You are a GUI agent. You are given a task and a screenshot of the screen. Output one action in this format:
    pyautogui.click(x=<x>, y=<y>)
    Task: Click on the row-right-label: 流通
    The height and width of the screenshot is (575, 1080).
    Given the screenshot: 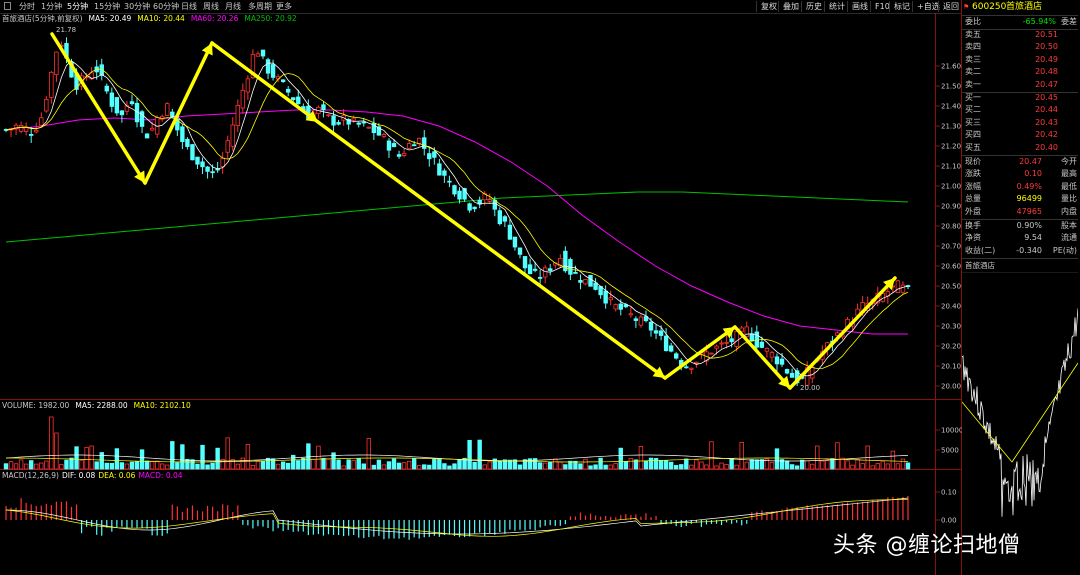 What is the action you would take?
    pyautogui.click(x=1069, y=238)
    